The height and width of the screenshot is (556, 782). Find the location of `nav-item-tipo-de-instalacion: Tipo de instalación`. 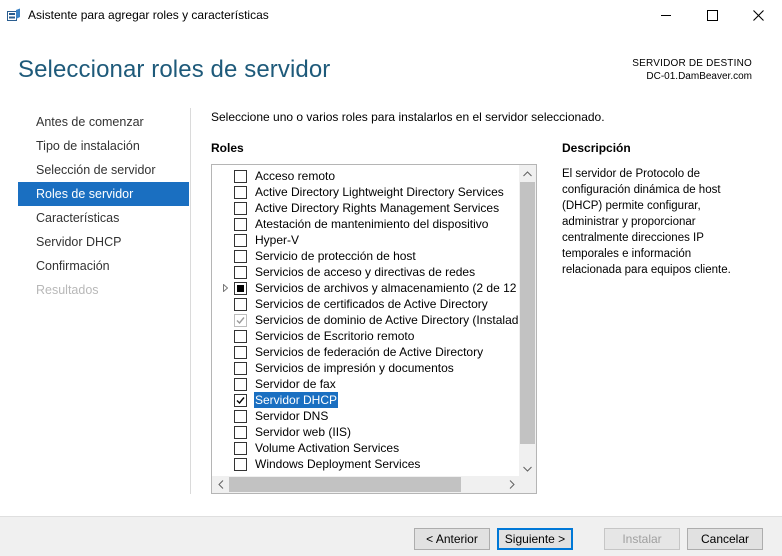

nav-item-tipo-de-instalacion: Tipo de instalación is located at coordinates (103, 146).